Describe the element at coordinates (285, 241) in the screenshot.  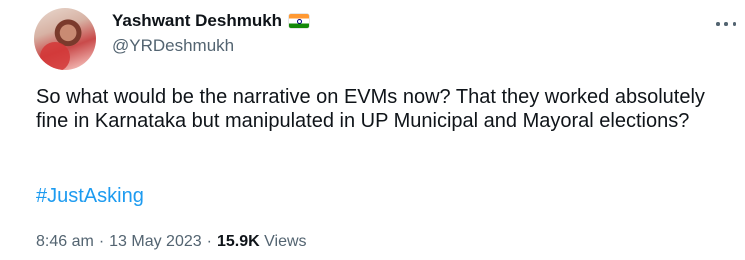
I see `views-label: Views` at that location.